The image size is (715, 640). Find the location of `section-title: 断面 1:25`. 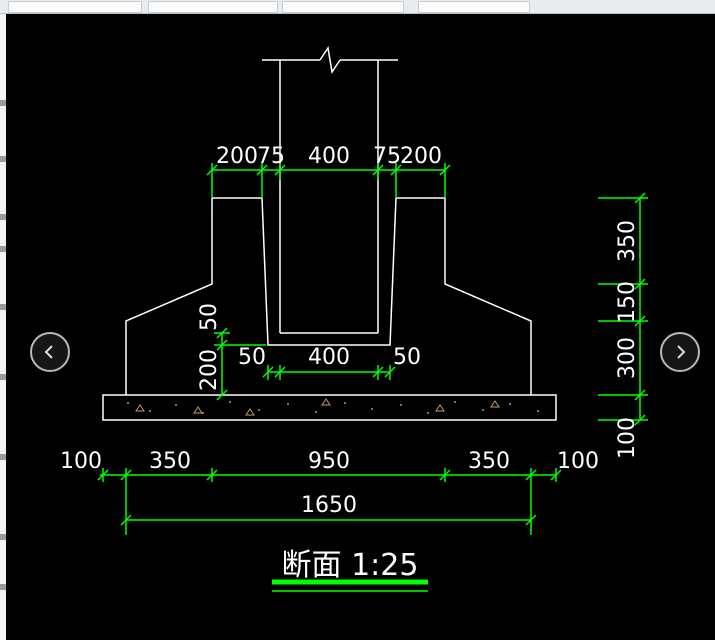

section-title: 断面 1:25 is located at coordinates (350, 565).